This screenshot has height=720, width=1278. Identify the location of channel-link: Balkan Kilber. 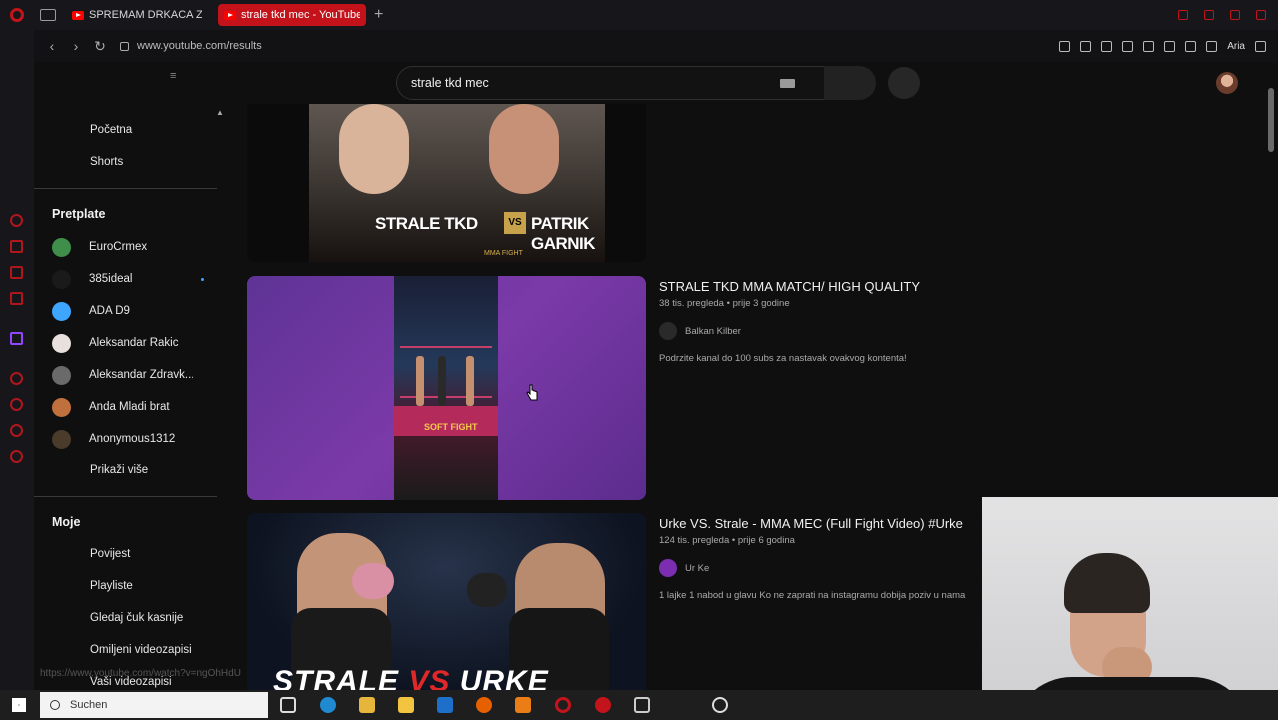
(700, 331).